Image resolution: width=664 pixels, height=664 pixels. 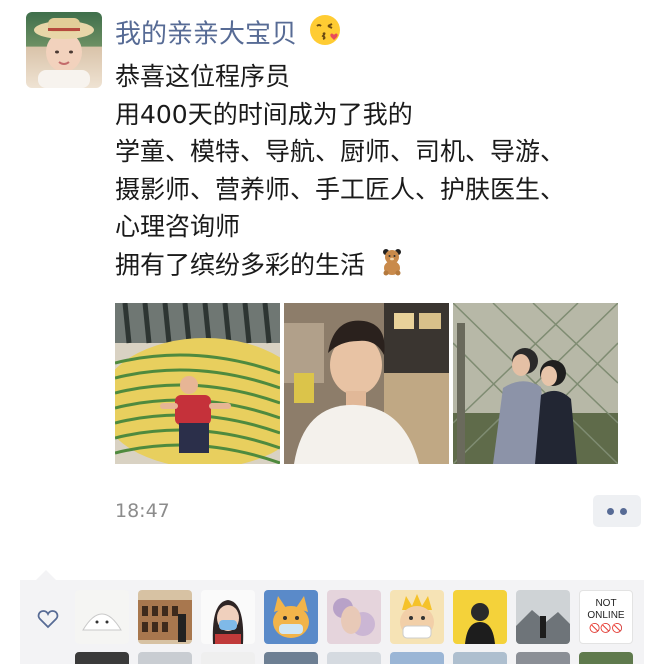 What do you see at coordinates (197, 383) in the screenshot?
I see `photo-child-on-sculpture` at bounding box center [197, 383].